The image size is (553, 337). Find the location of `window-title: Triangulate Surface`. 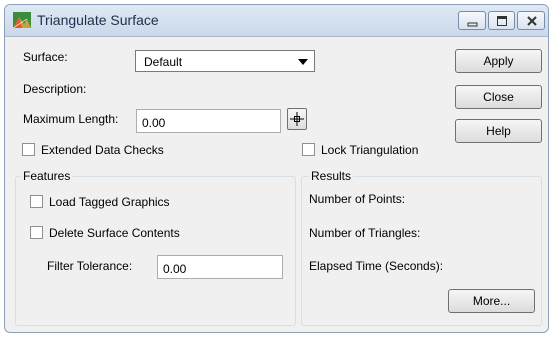

window-title: Triangulate Surface is located at coordinates (98, 20).